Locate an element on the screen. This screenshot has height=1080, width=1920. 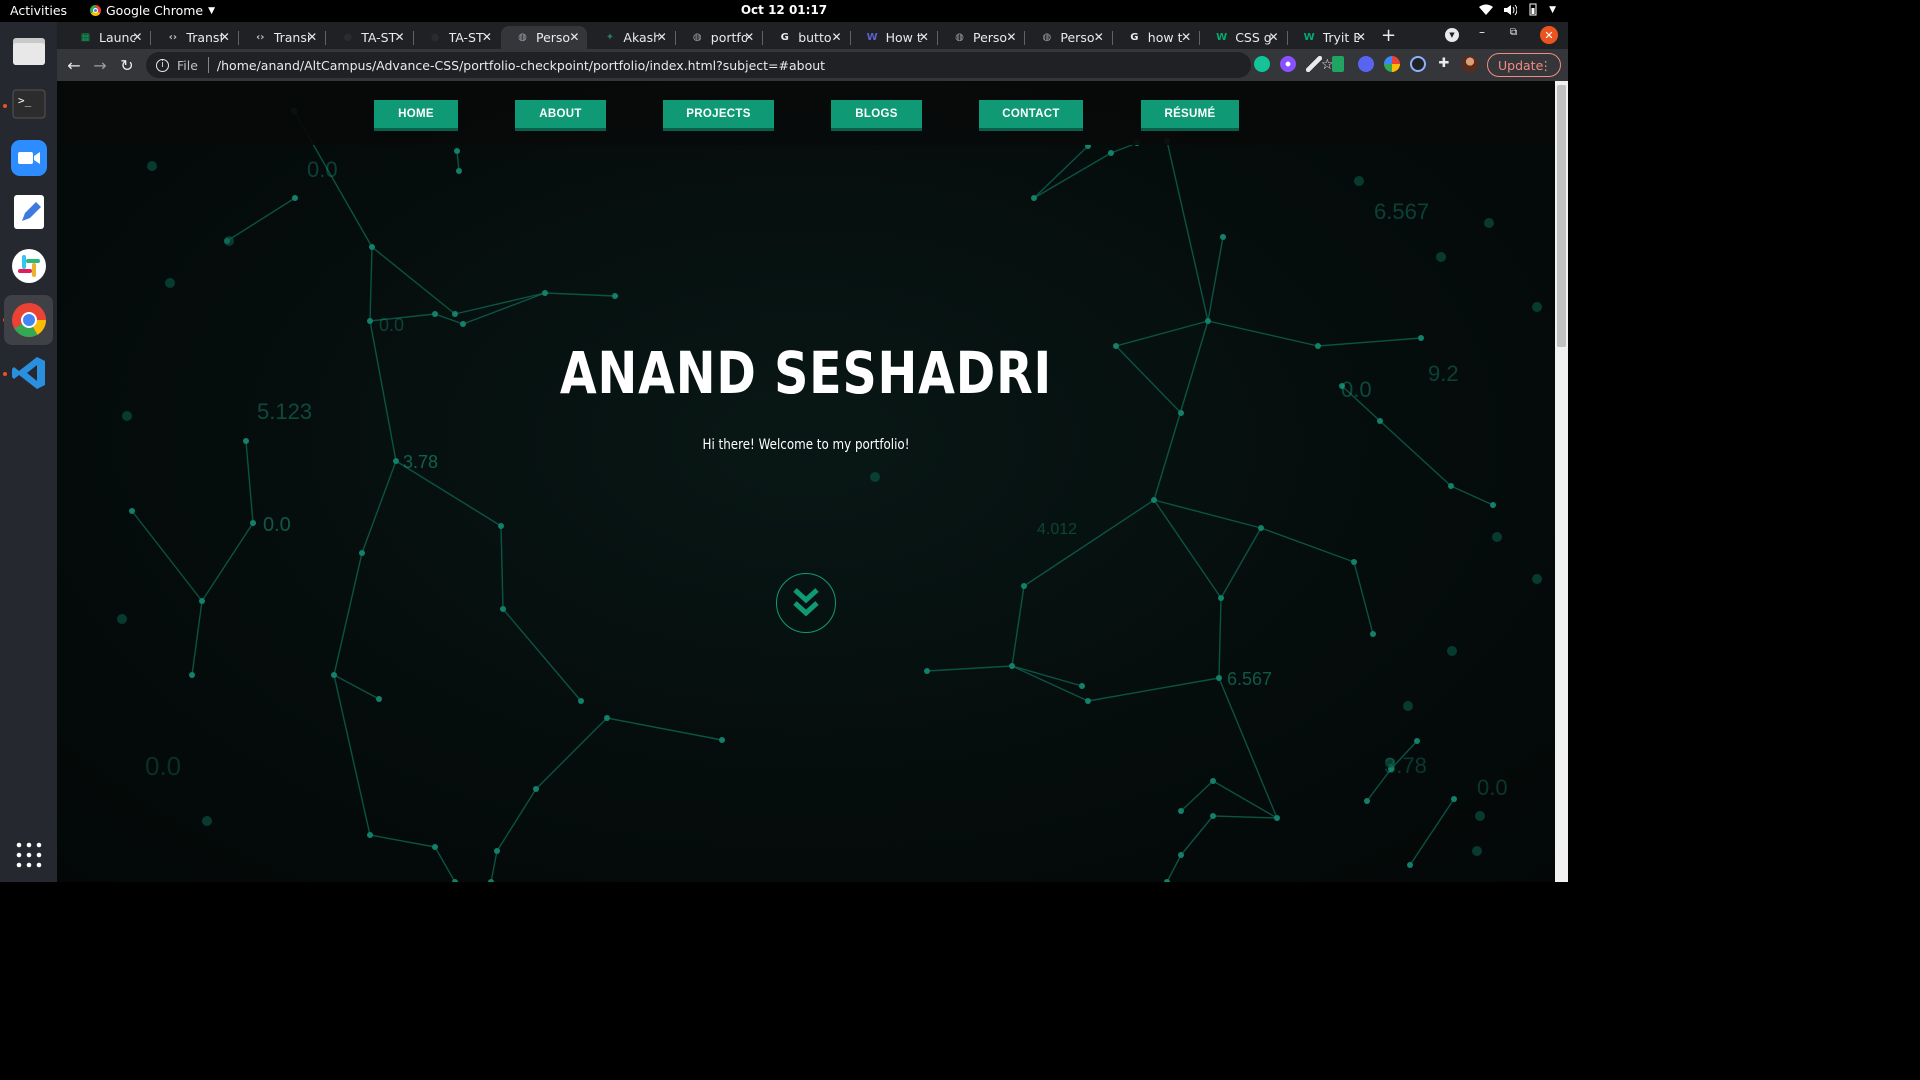
background-number: 4.012 is located at coordinates (1057, 529).